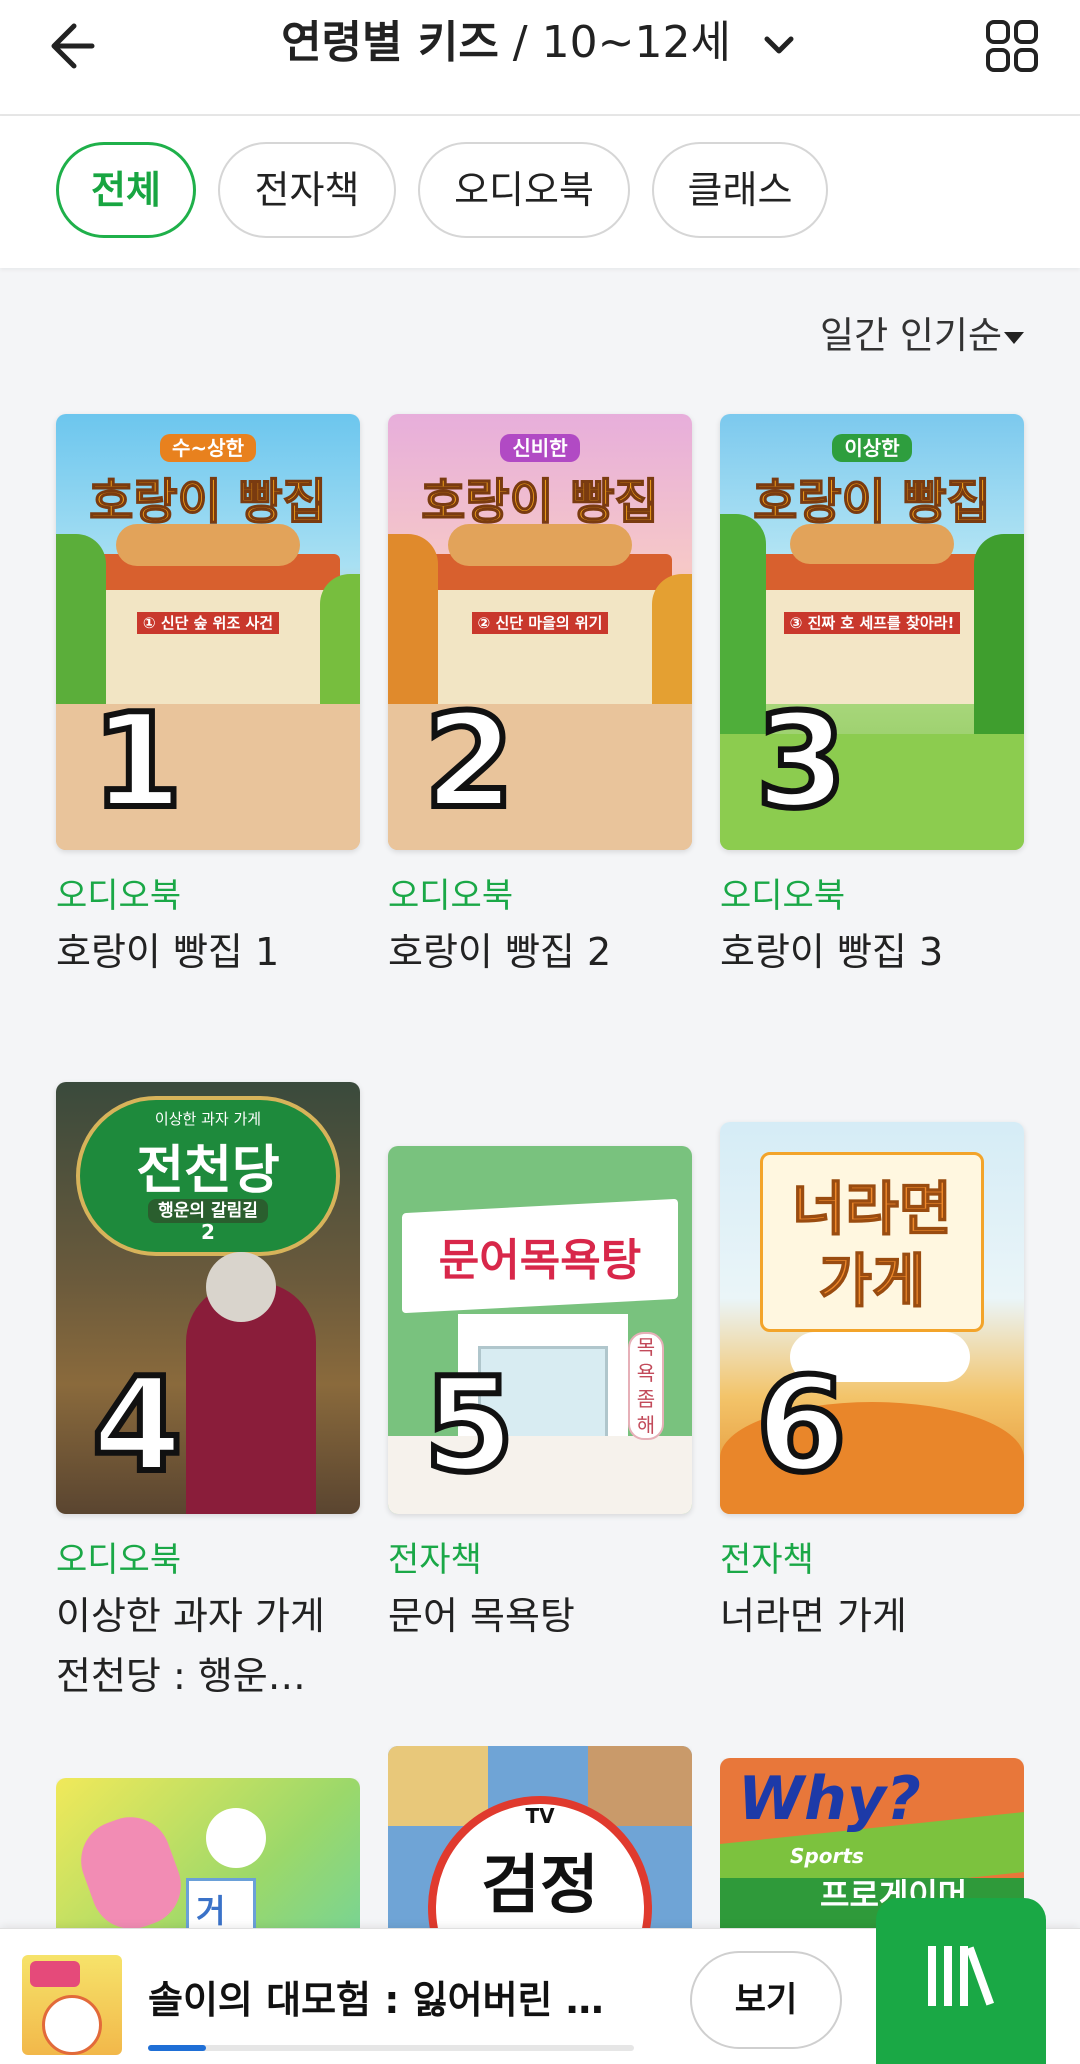 The width and height of the screenshot is (1080, 2064). Describe the element at coordinates (540, 1816) in the screenshot. I see `cover-tag: TV` at that location.